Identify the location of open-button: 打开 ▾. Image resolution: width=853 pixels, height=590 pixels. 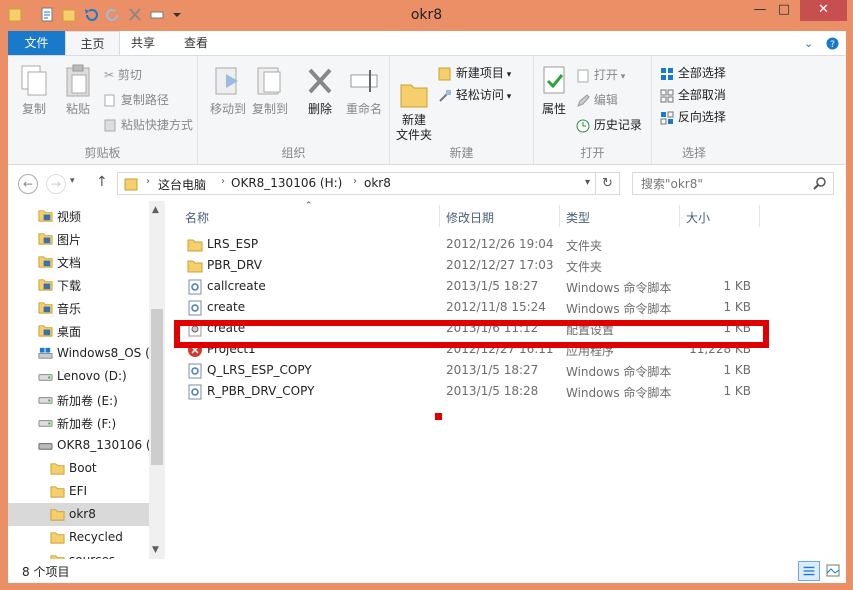
(600, 75).